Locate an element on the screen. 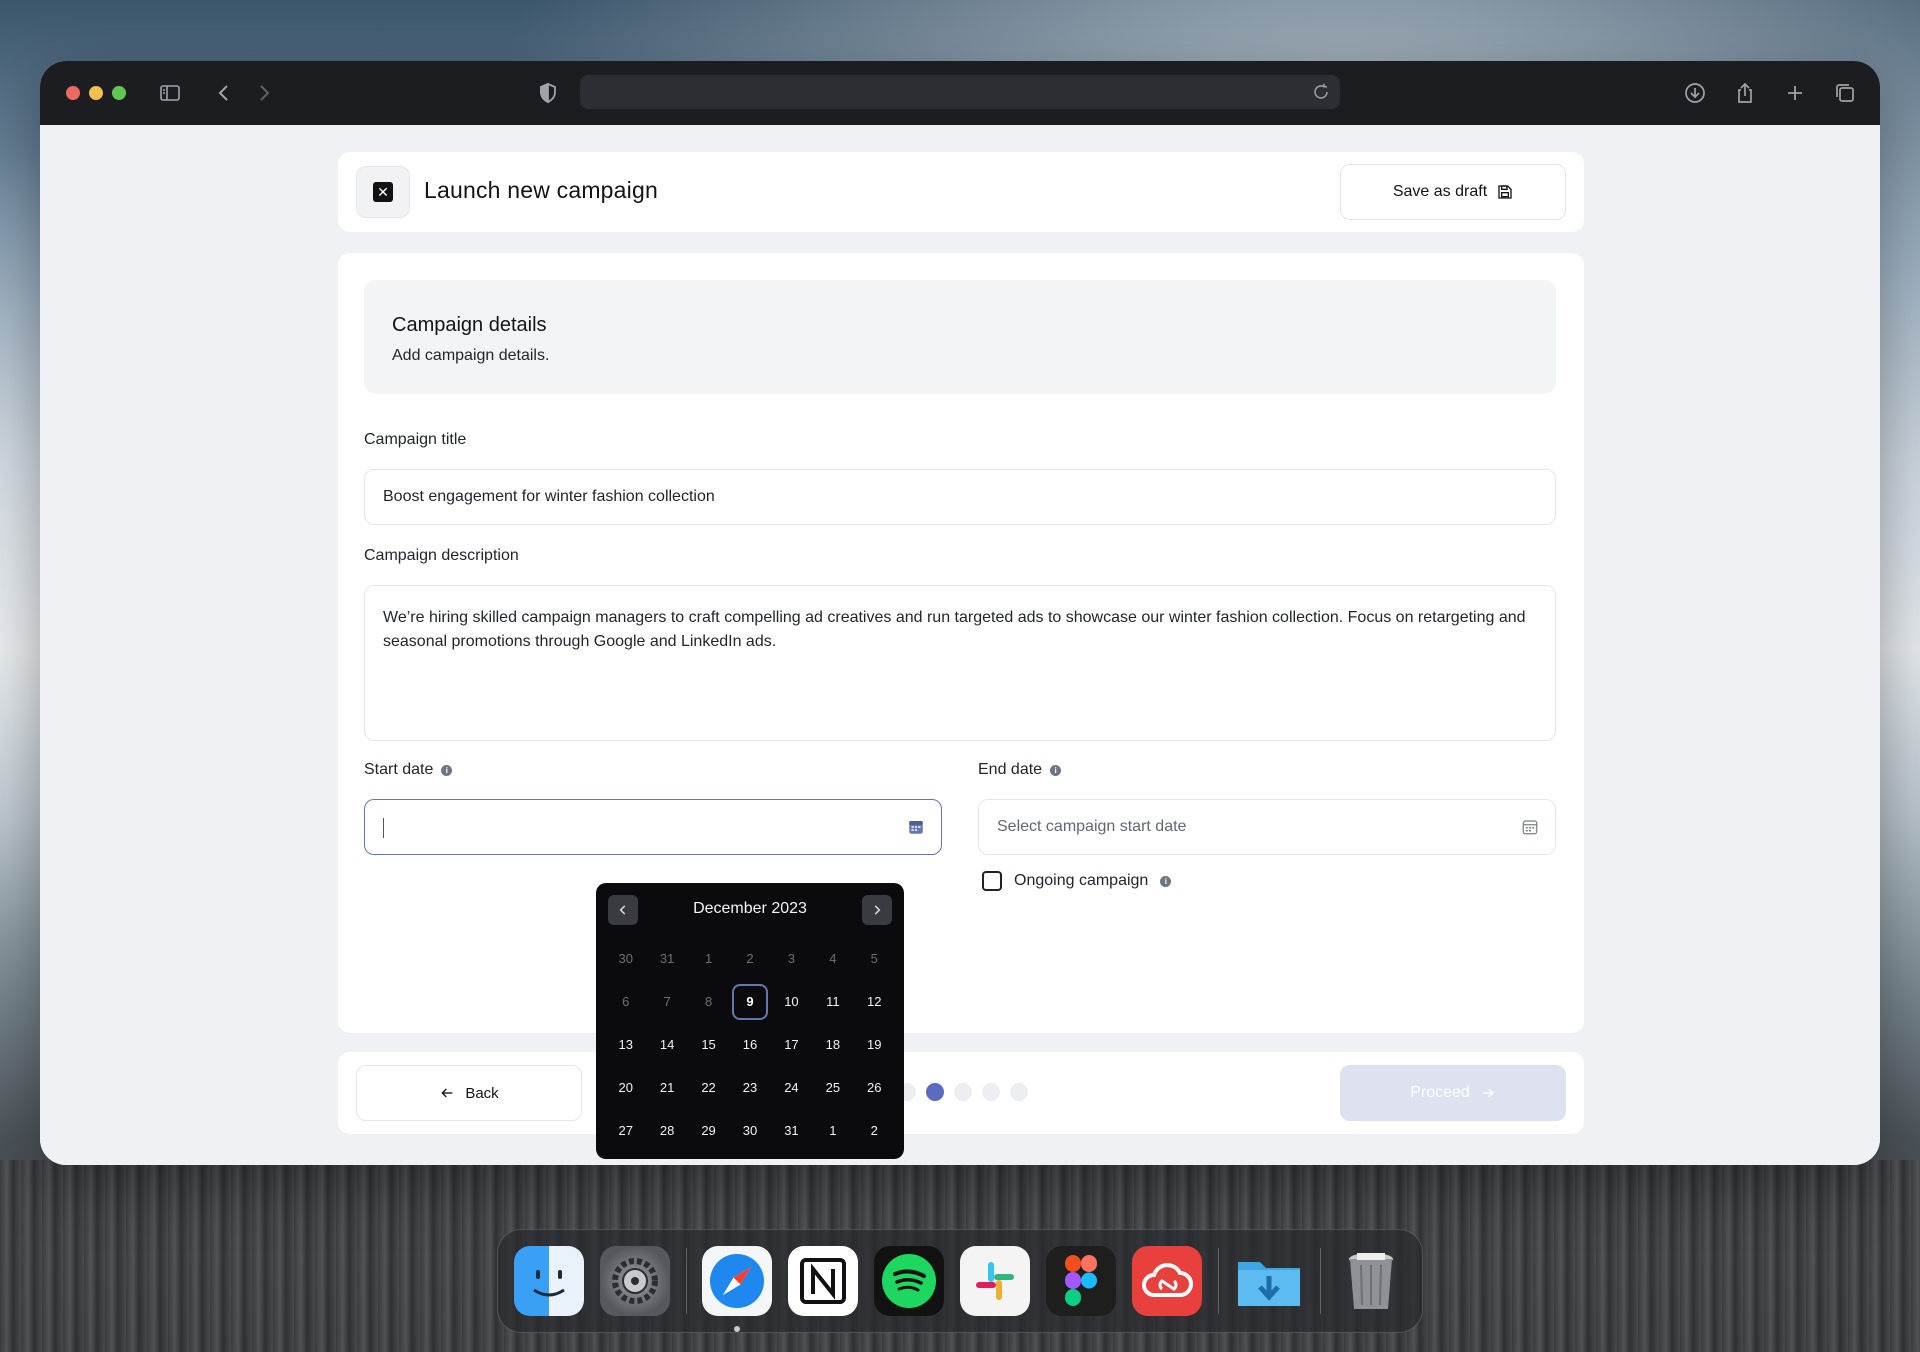 This screenshot has width=1920, height=1352. calendar-day: 24 is located at coordinates (791, 1087).